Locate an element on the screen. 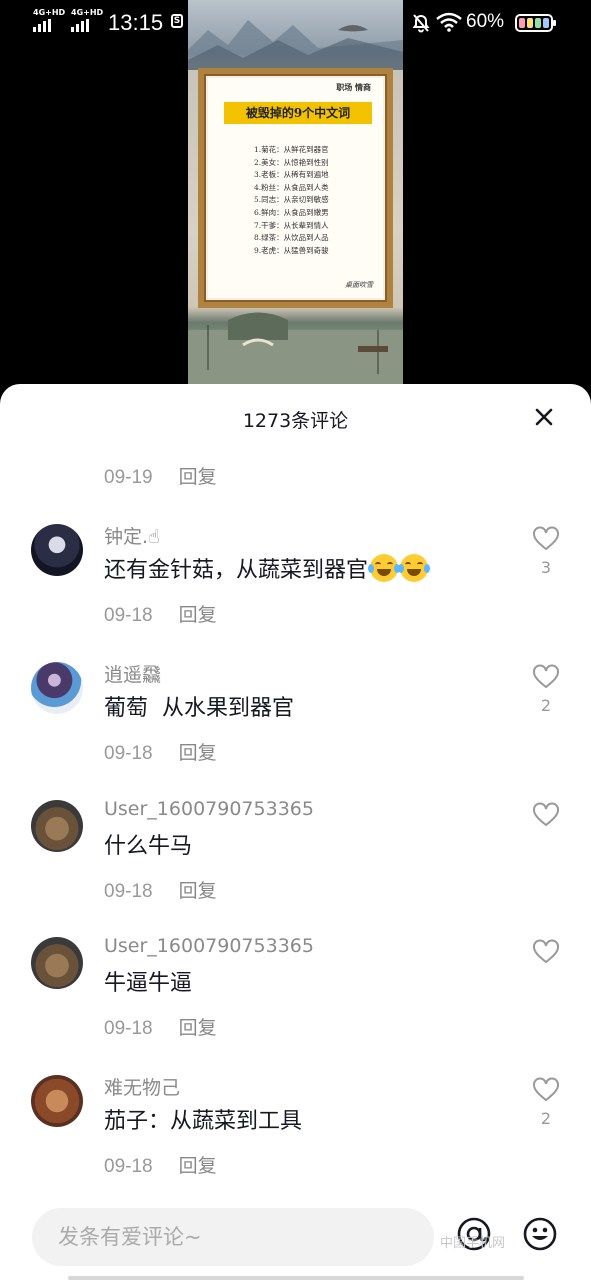  book-signature: 桌面吹雪 is located at coordinates (359, 285).